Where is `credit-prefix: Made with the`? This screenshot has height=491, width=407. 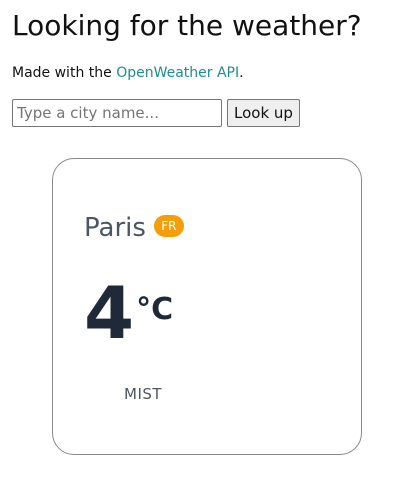
credit-prefix: Made with the is located at coordinates (64, 73).